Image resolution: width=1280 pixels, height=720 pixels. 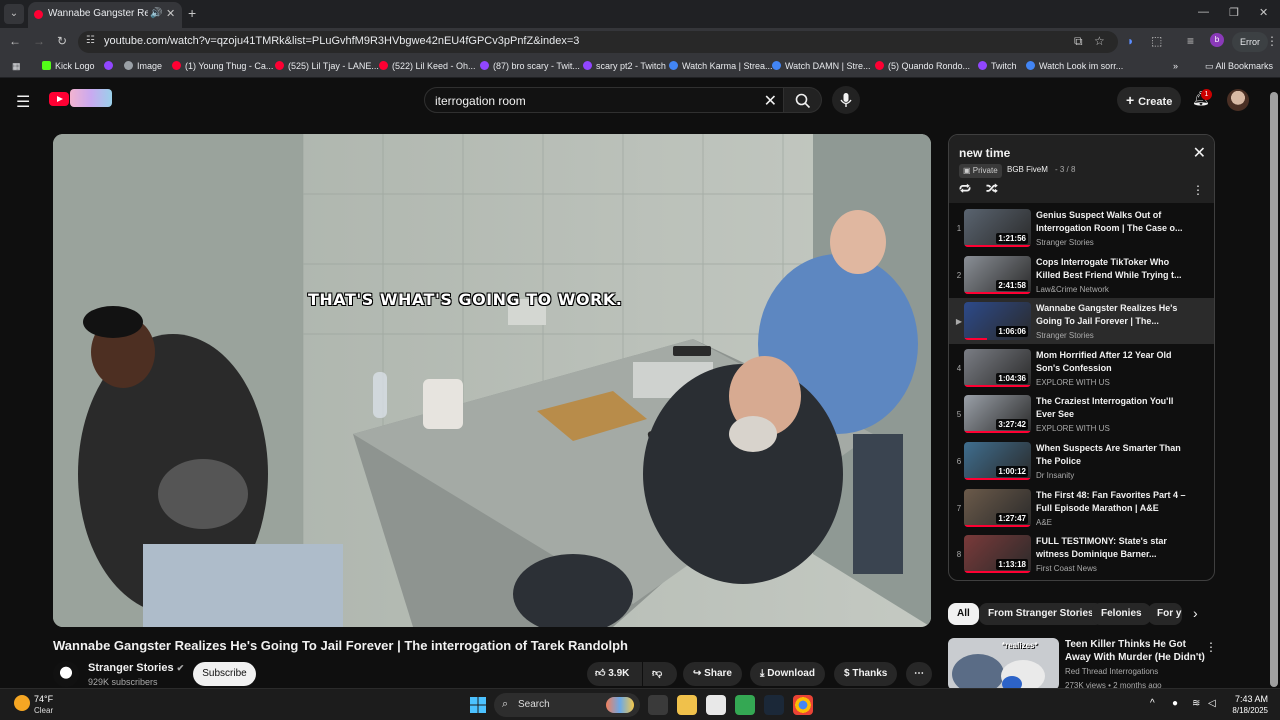 What do you see at coordinates (1234, 12) in the screenshot?
I see `maximize-icon: ❐` at bounding box center [1234, 12].